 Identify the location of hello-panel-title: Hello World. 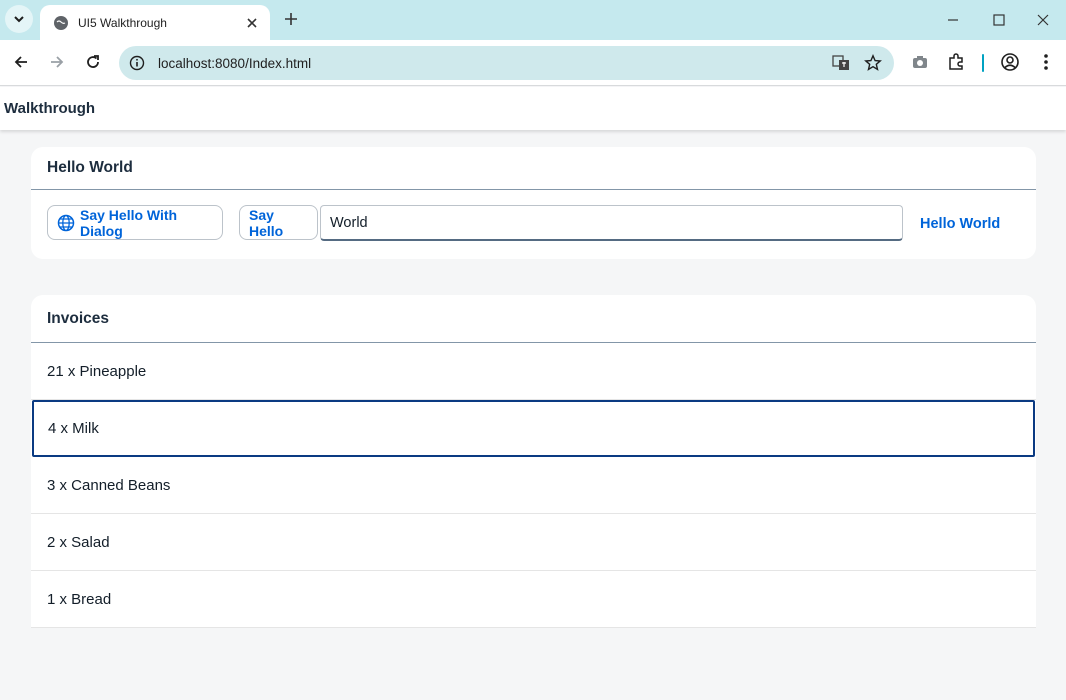
(90, 167).